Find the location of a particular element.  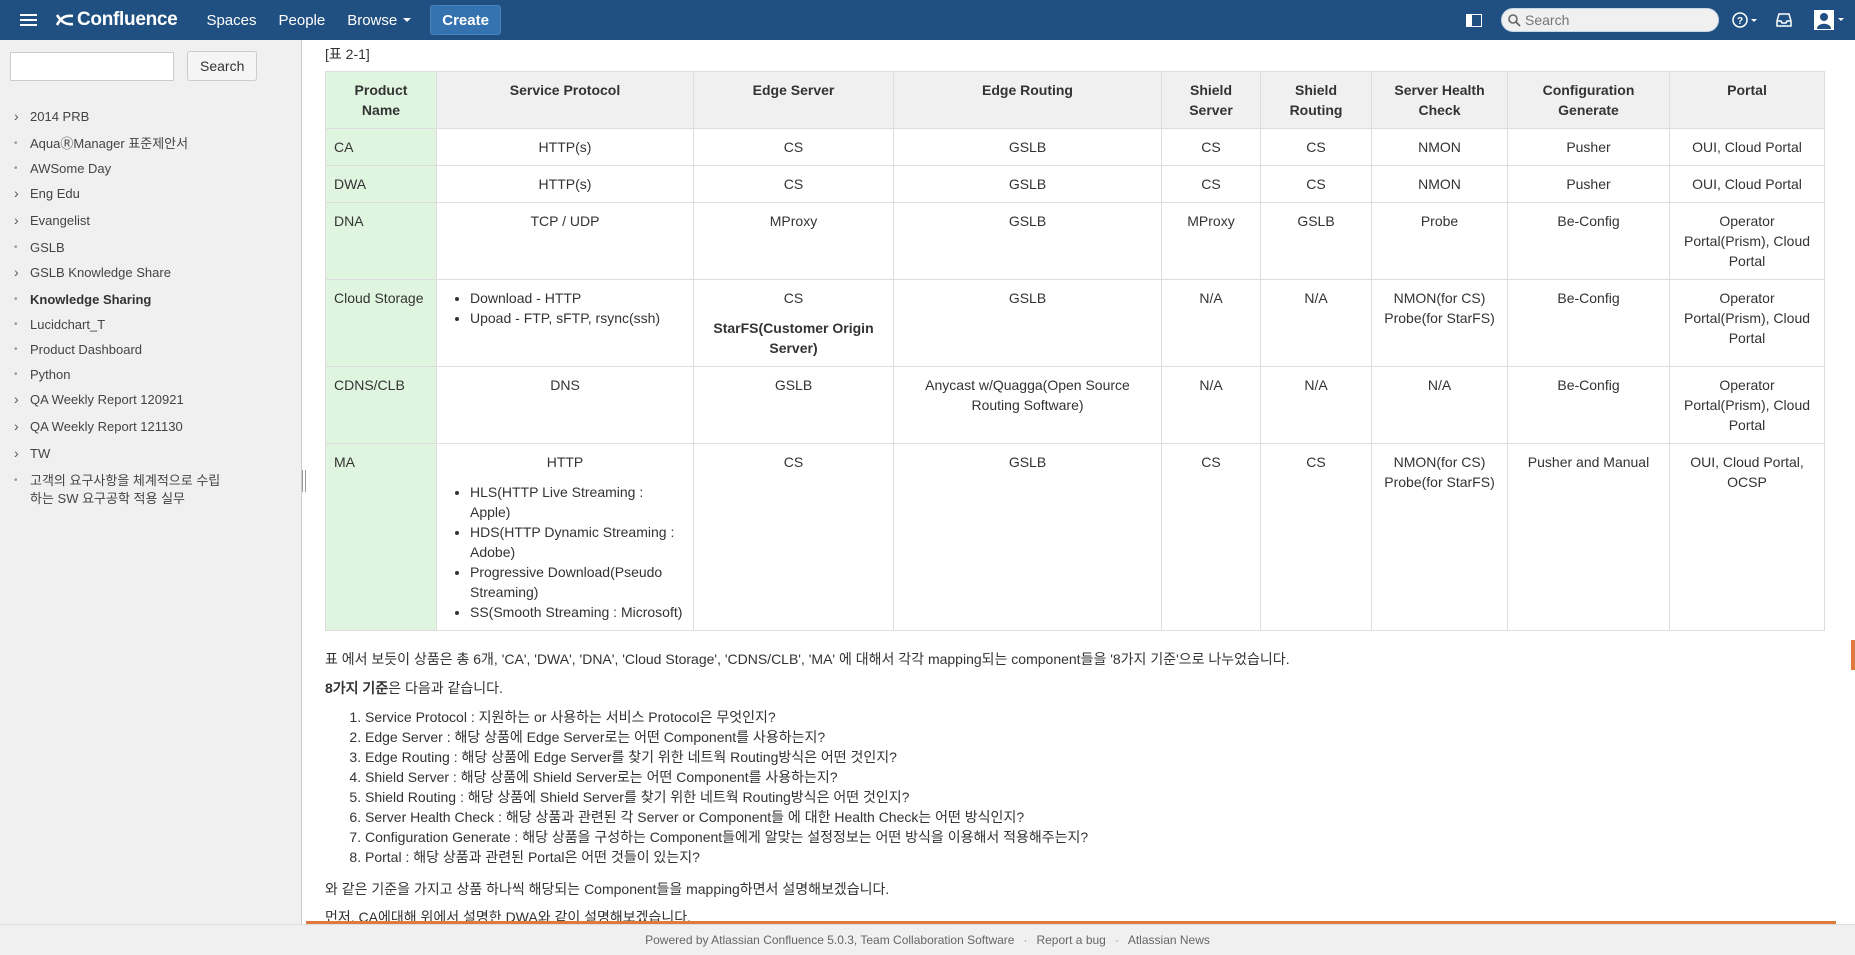

help-icon: ? is located at coordinates (1745, 20).